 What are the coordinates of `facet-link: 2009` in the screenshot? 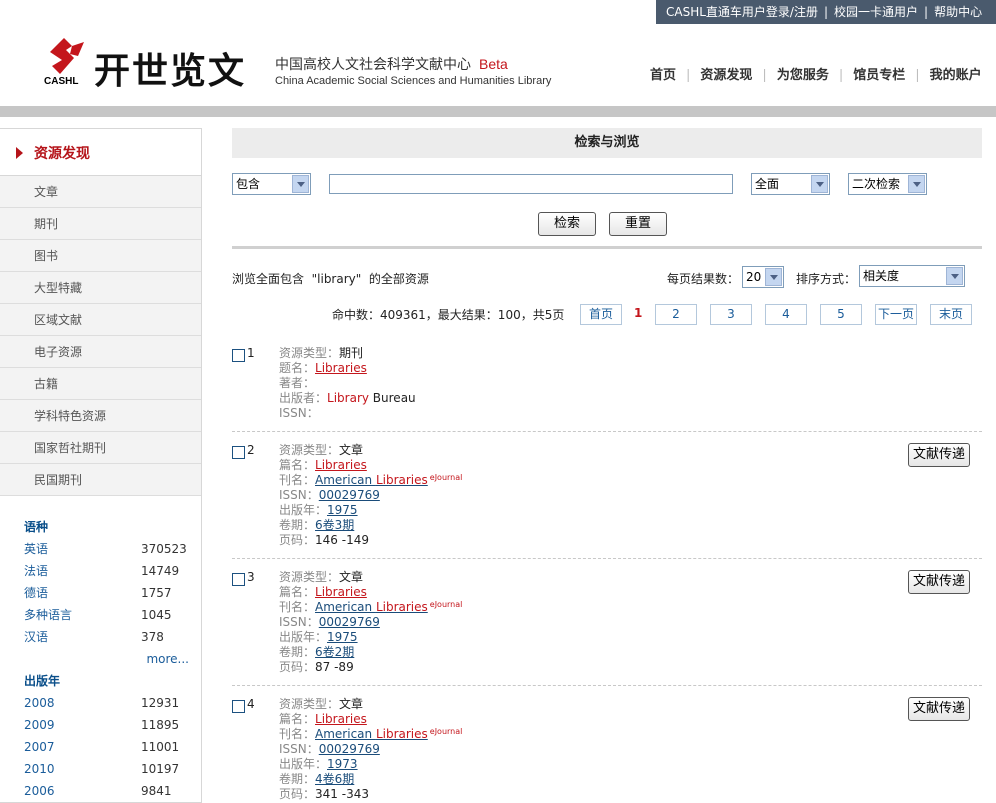 It's located at (39, 725).